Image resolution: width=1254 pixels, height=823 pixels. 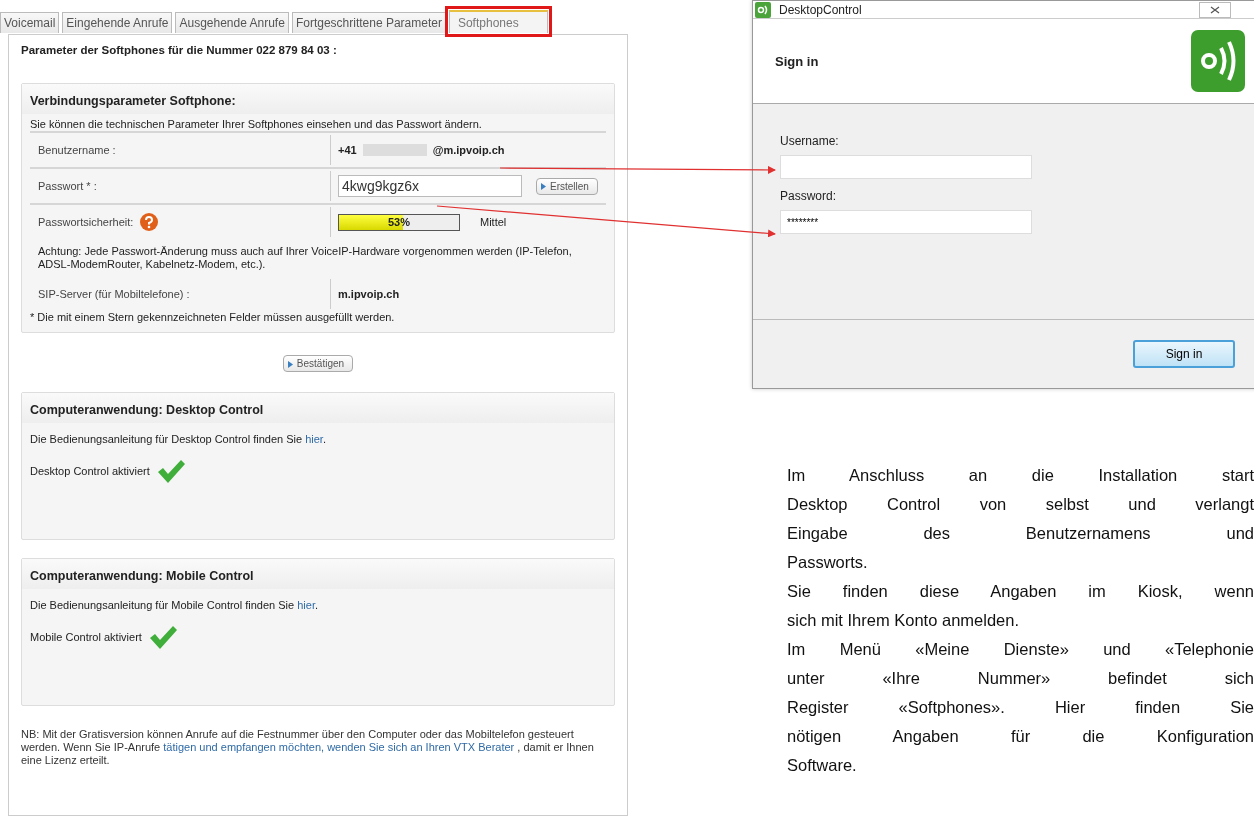 What do you see at coordinates (256, 124) in the screenshot?
I see `intro-text: Sie können die technischen Parameter Ihrer Softphones einsehen und das Passwort ändern.` at bounding box center [256, 124].